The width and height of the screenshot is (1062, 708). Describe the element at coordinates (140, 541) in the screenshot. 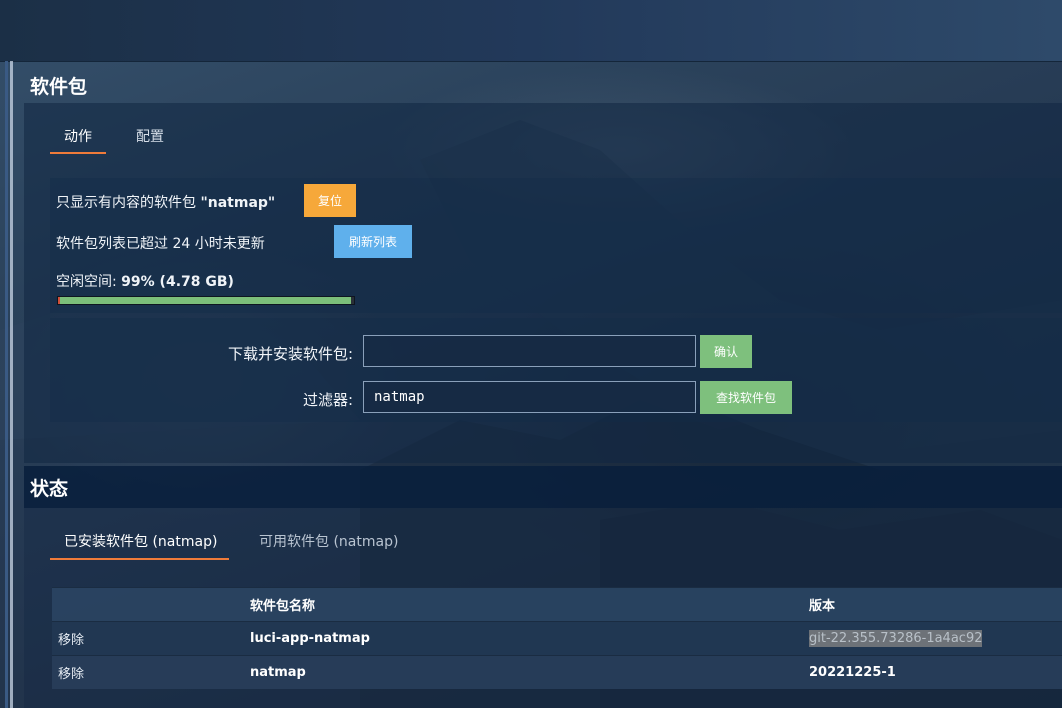

I see `tab-installed-packages: 已安装软件包 (natmap)` at that location.